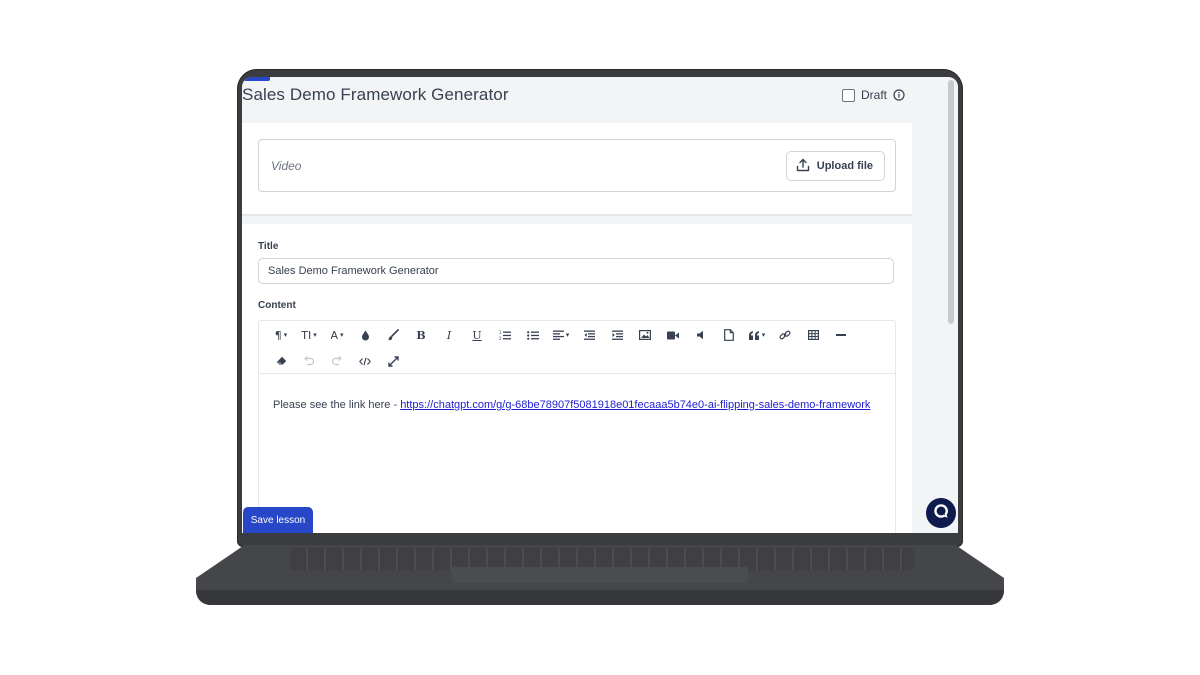 The height and width of the screenshot is (675, 1200). I want to click on text-color-icon, so click(365, 335).